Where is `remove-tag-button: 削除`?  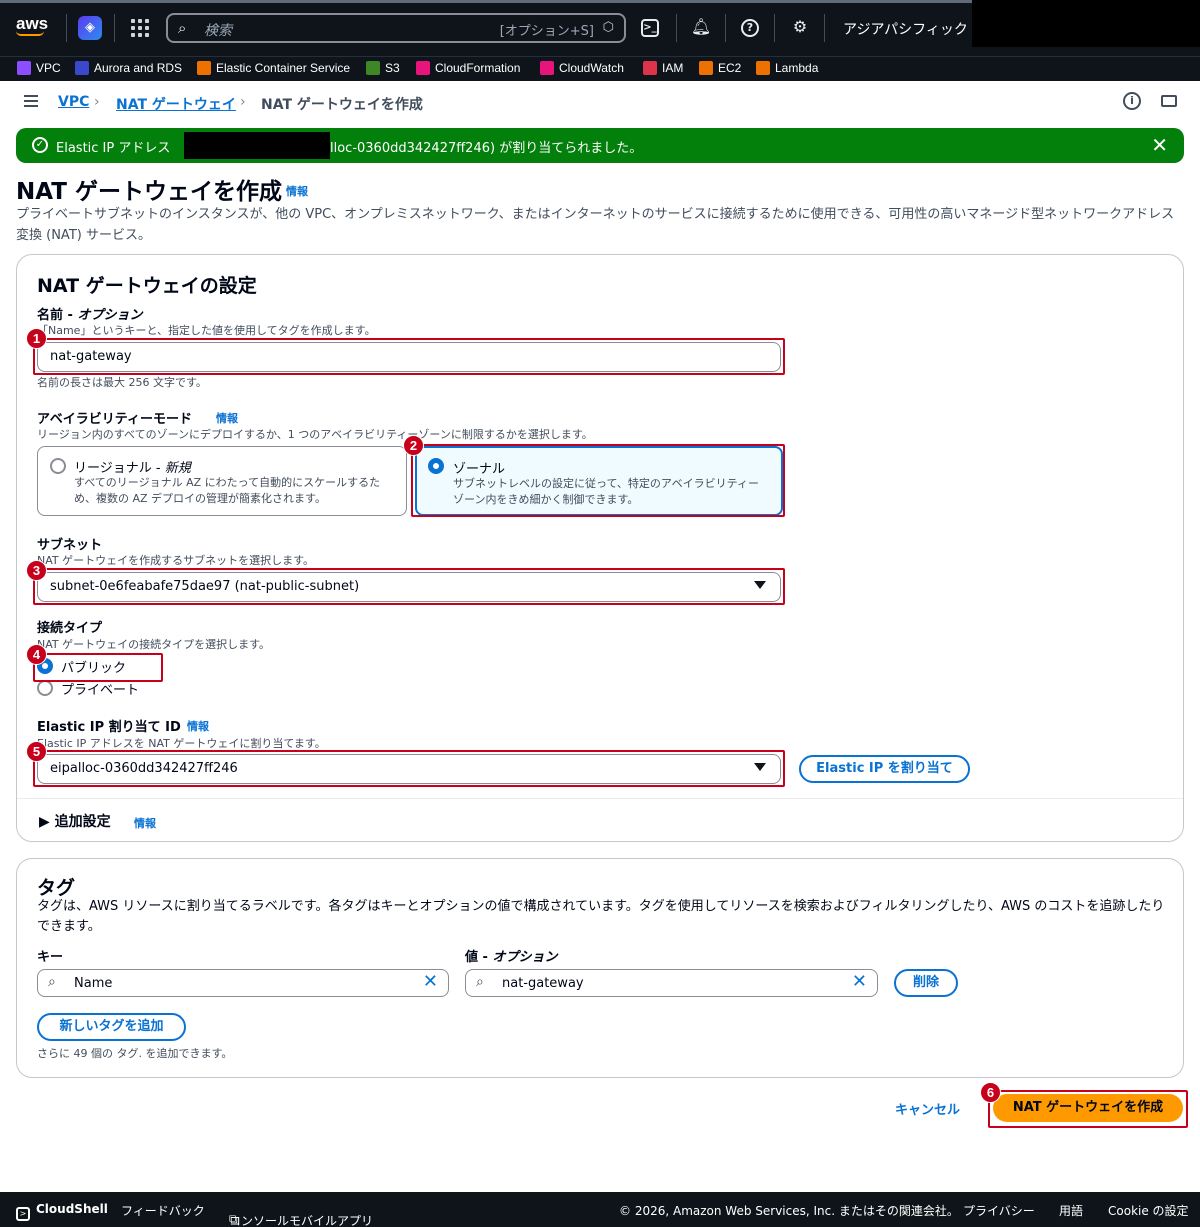
remove-tag-button: 削除 is located at coordinates (926, 983).